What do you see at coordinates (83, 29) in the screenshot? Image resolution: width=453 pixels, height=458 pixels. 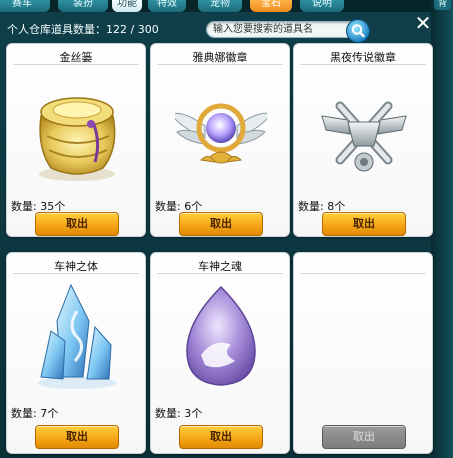 I see `inventory-count: 个人仓库道具数量：122 / 300` at bounding box center [83, 29].